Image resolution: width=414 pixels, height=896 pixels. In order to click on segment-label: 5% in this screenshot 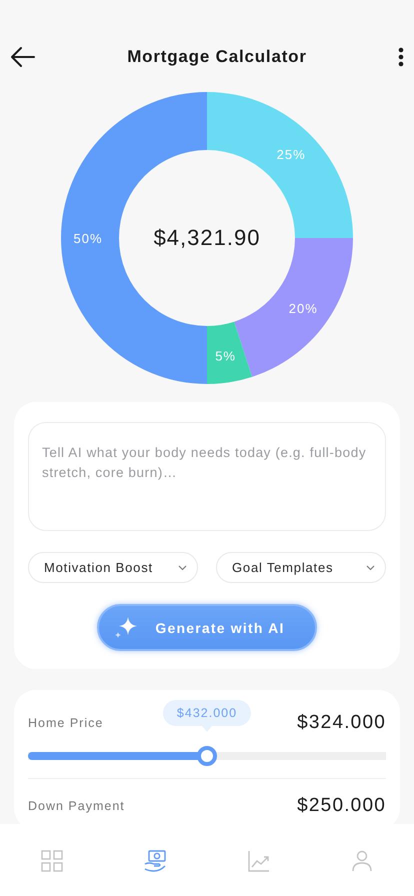, I will do `click(225, 356)`.